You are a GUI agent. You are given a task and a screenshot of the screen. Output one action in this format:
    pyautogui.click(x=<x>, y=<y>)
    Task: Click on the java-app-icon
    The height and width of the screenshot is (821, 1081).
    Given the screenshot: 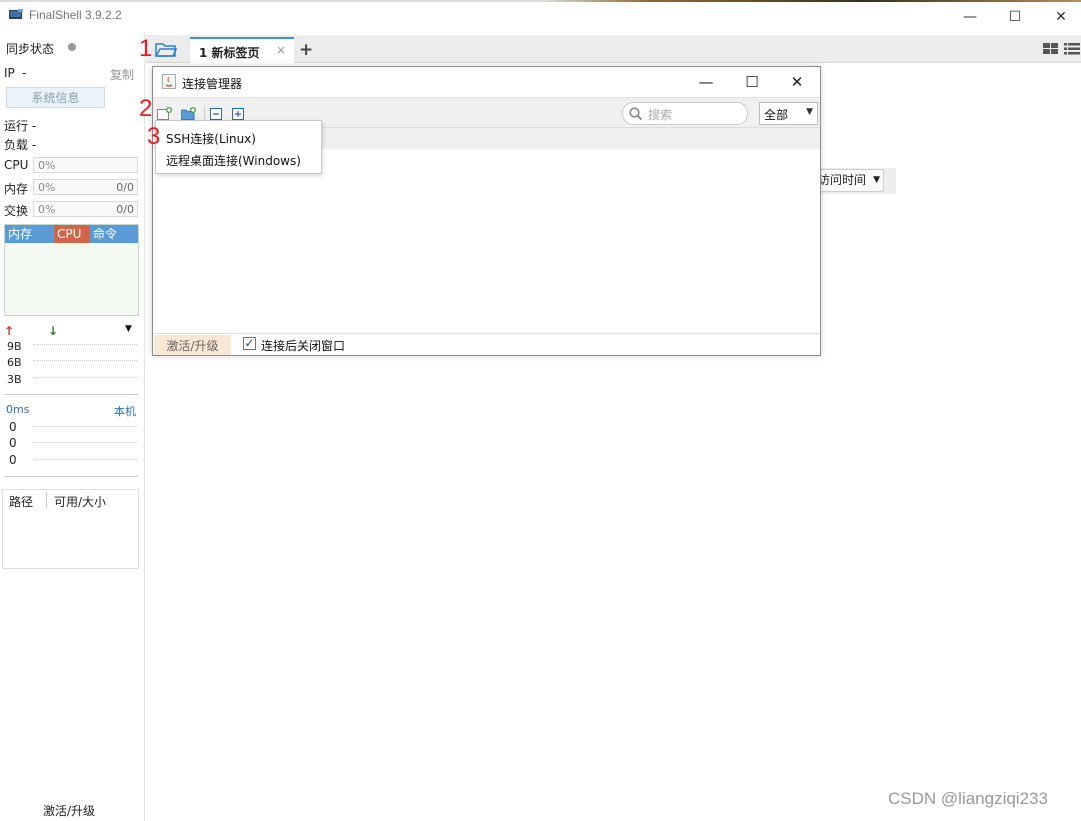 What is the action you would take?
    pyautogui.click(x=169, y=81)
    